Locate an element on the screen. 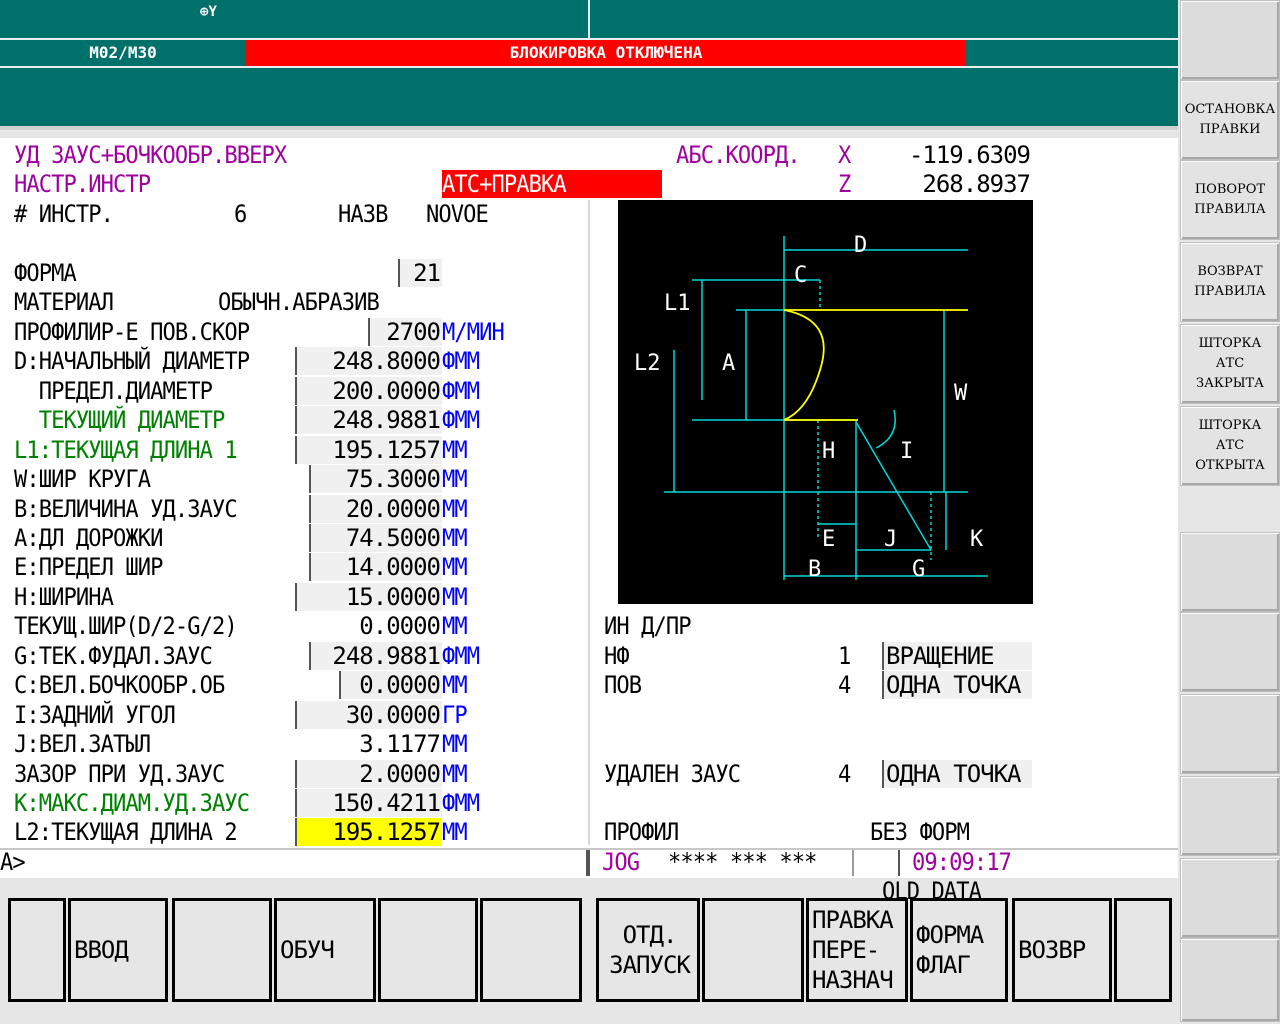 The width and height of the screenshot is (1280, 1024). dim-label: J is located at coordinates (890, 539).